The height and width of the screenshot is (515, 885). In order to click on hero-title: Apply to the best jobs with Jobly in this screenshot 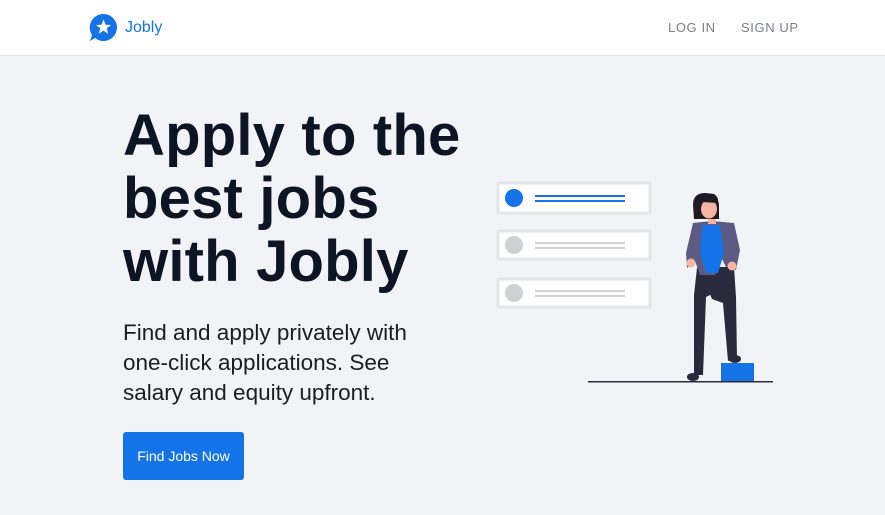, I will do `click(292, 198)`.